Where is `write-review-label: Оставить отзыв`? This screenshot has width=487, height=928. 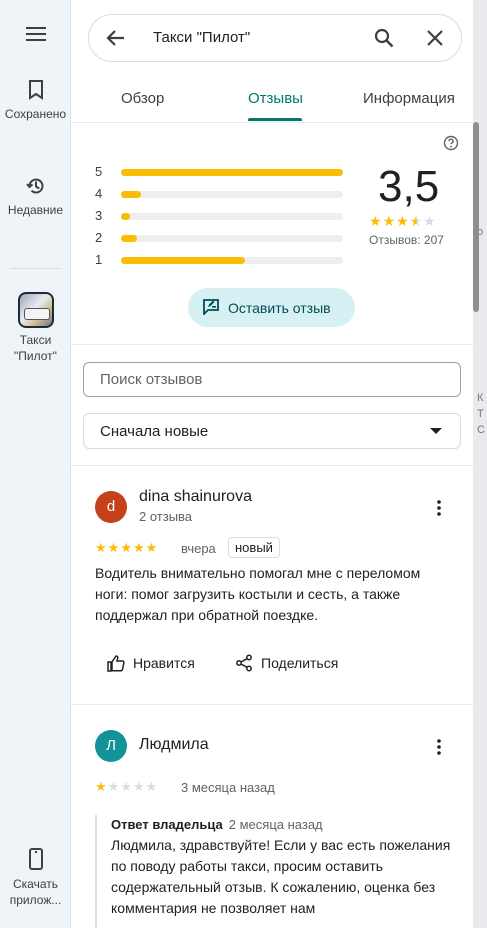 write-review-label: Оставить отзыв is located at coordinates (279, 308).